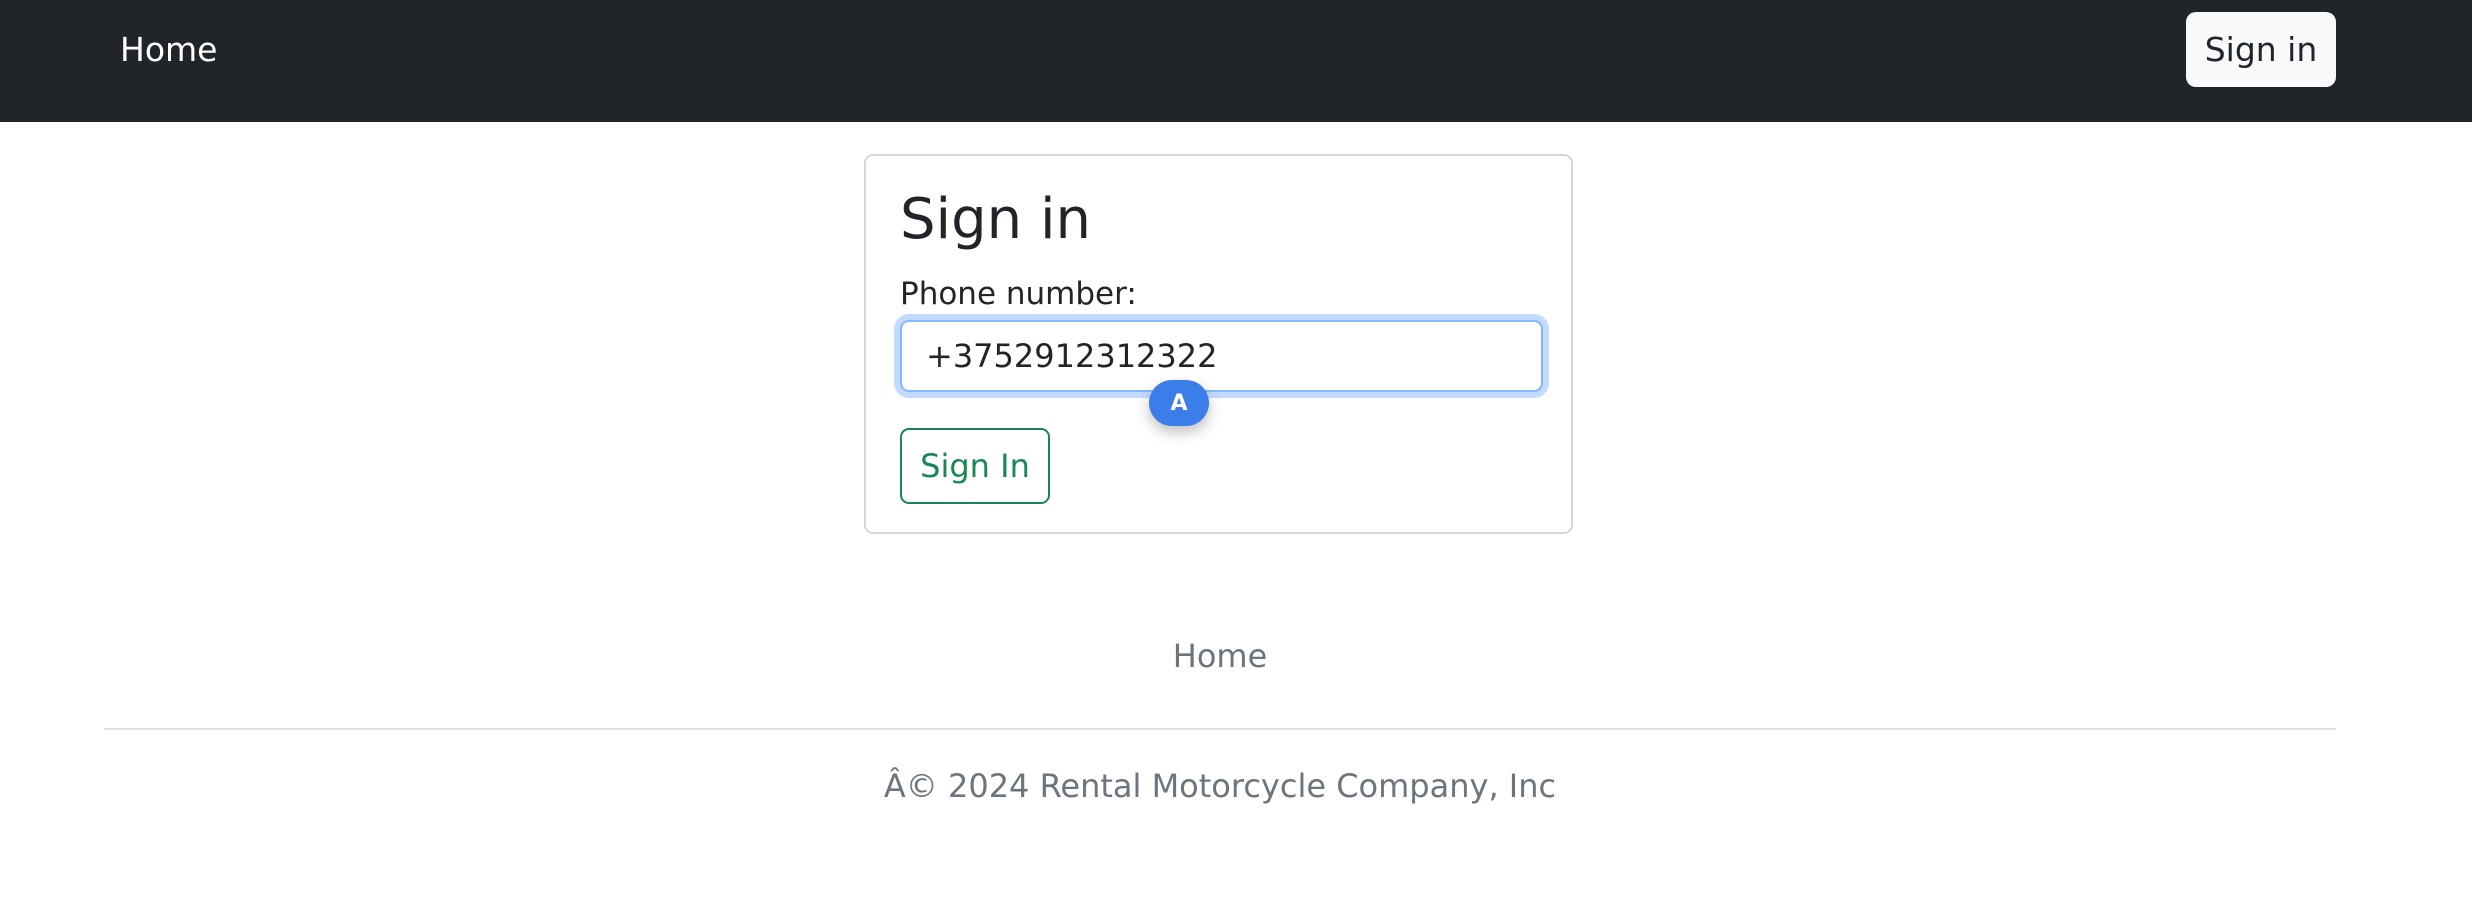  I want to click on phone-number-input, so click(1221, 356).